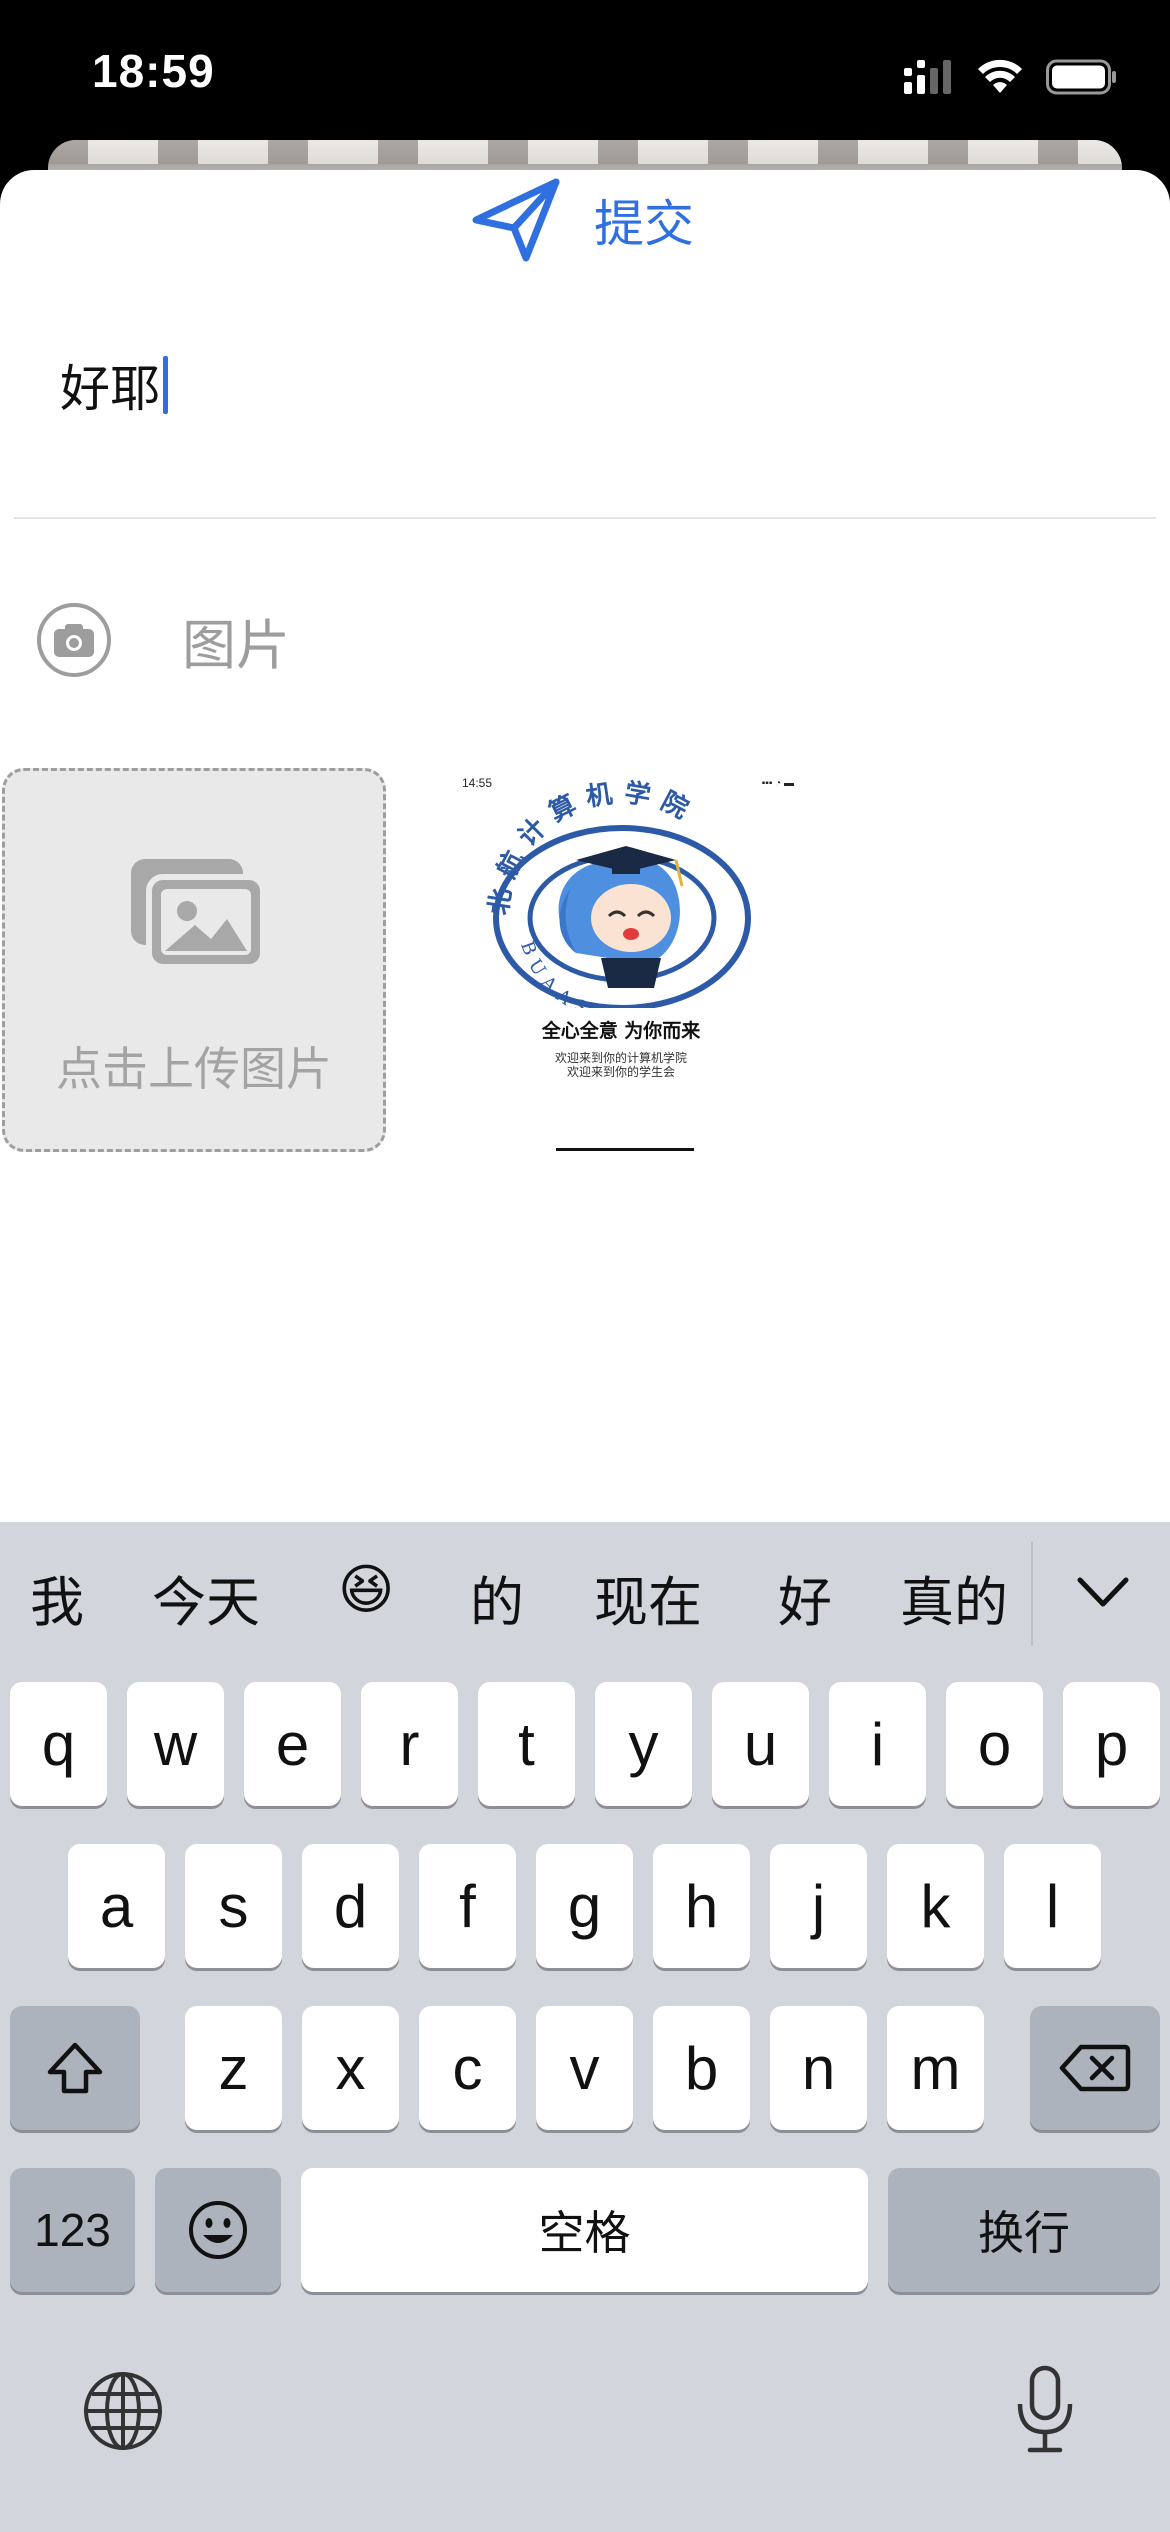 The height and width of the screenshot is (2532, 1170). Describe the element at coordinates (584, 2068) in the screenshot. I see `key-v: v` at that location.